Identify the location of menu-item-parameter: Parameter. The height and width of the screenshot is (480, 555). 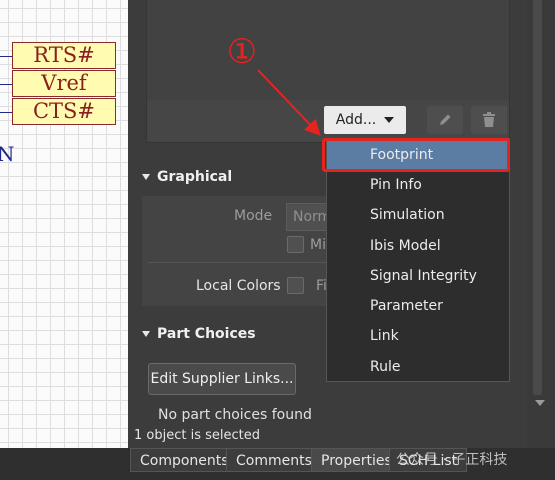
(418, 306).